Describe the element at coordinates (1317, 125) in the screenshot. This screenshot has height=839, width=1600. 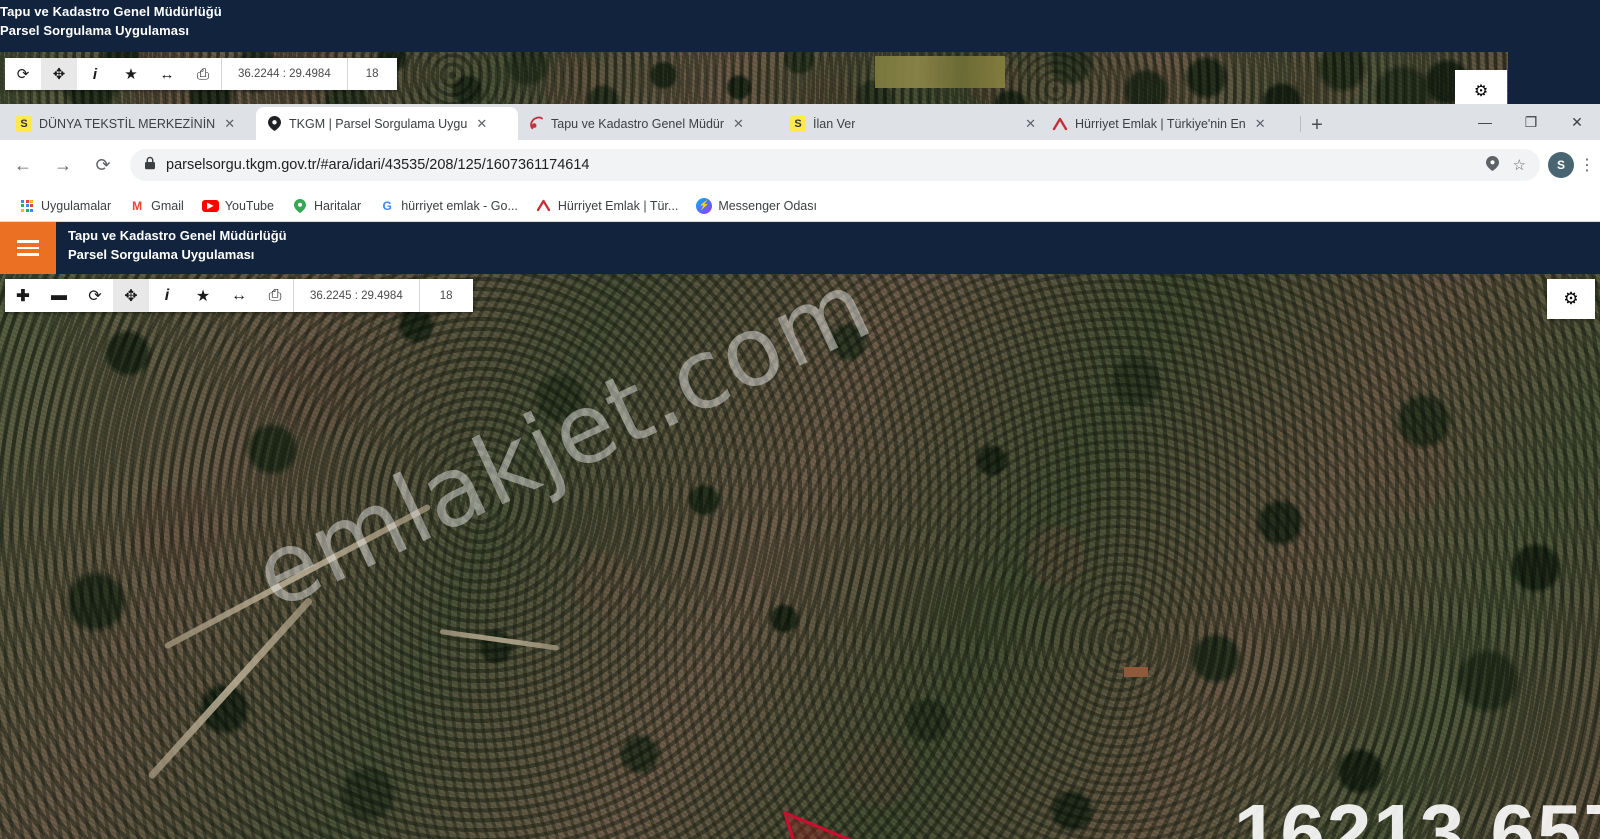
I see `new-tab-button: +` at that location.